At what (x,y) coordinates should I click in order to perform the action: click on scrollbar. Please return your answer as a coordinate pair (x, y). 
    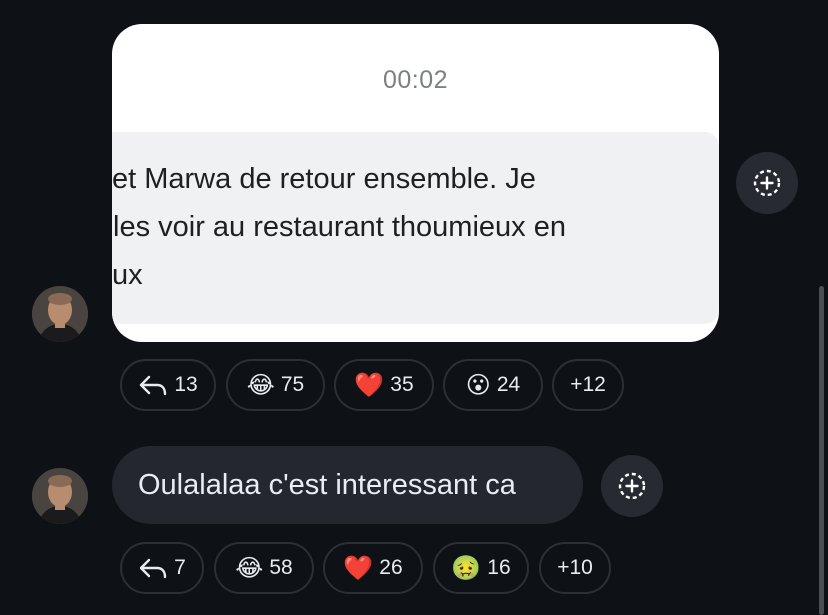
    Looking at the image, I should click on (821, 450).